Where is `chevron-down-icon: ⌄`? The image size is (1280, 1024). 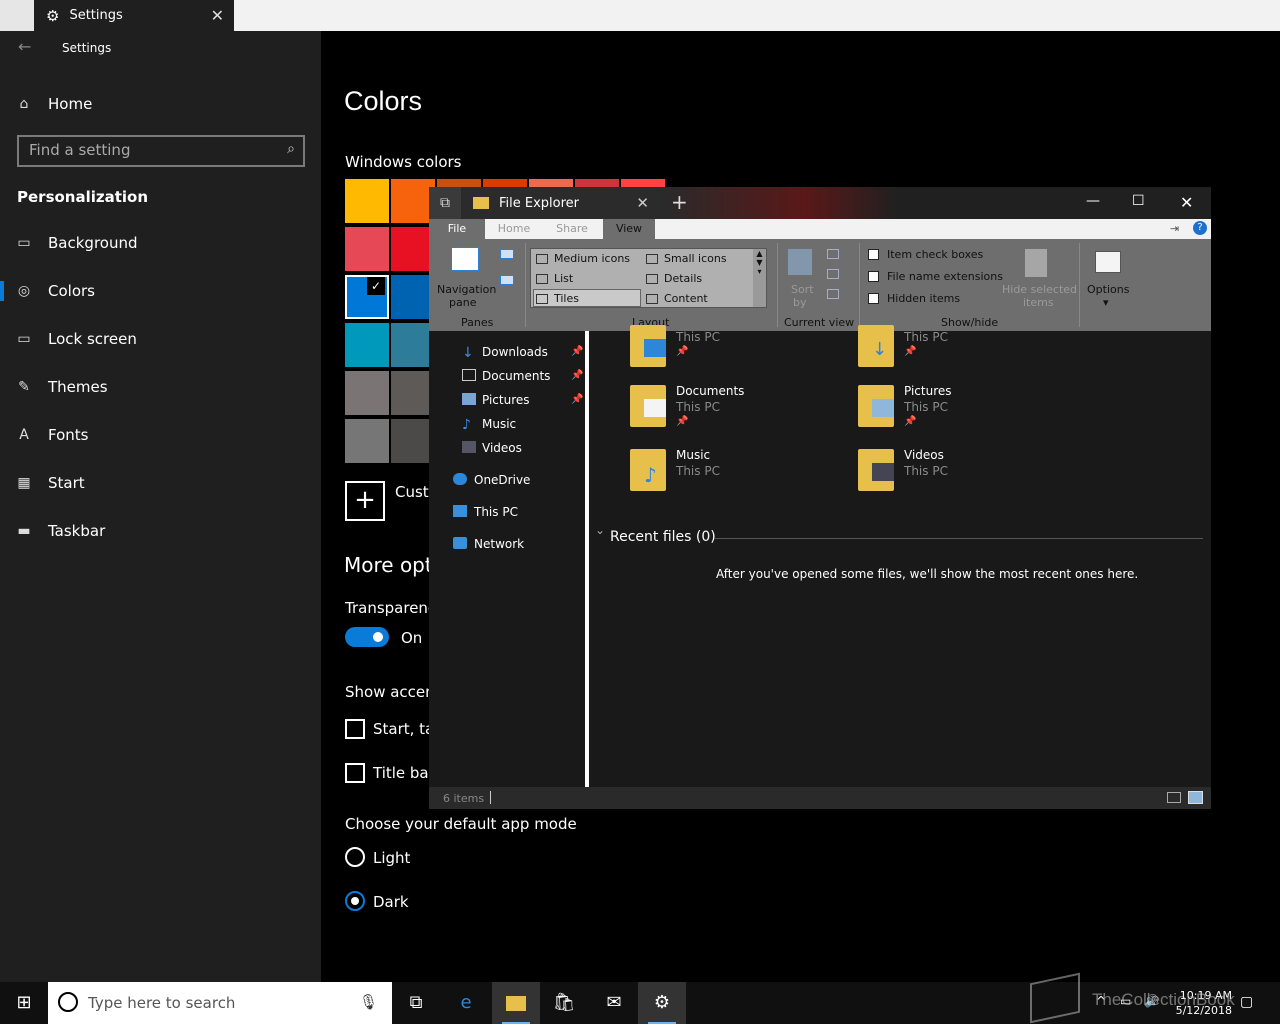
chevron-down-icon: ⌄ is located at coordinates (600, 530).